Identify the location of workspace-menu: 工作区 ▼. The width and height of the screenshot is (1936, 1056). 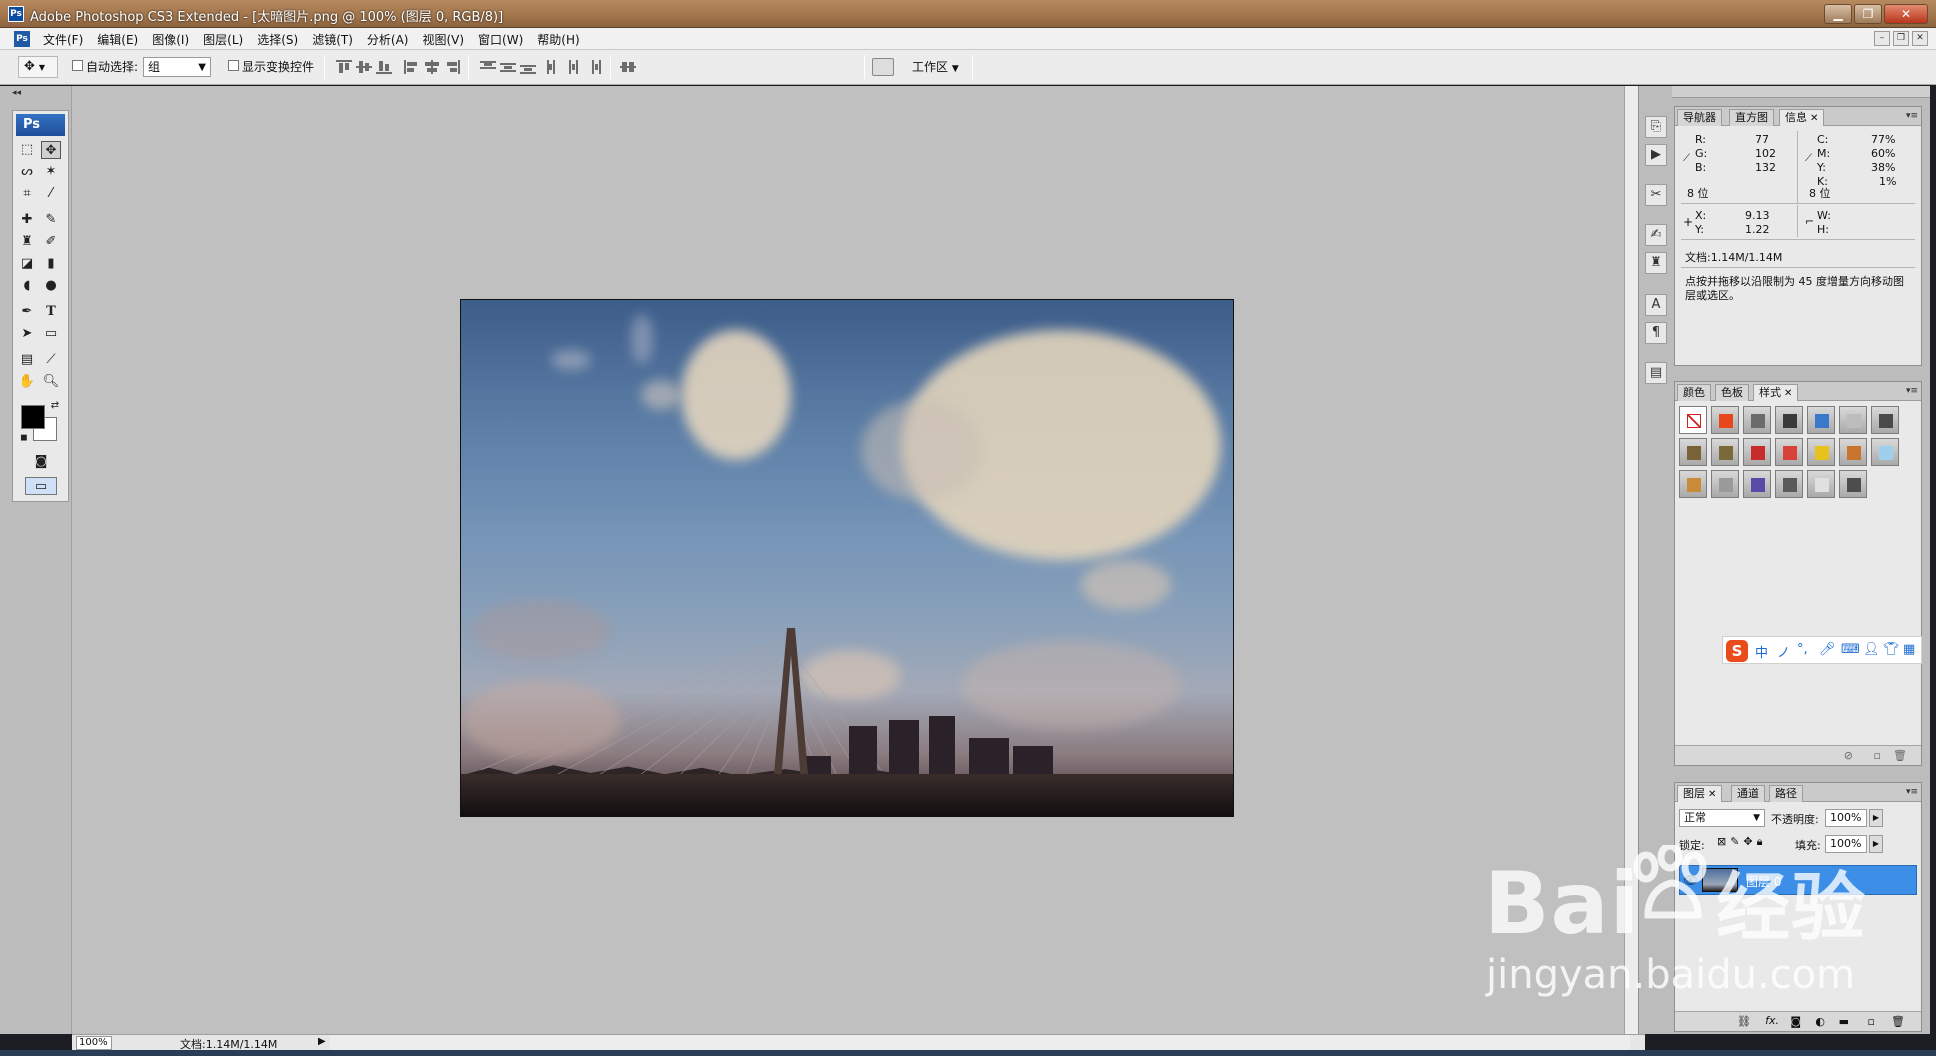
(935, 66).